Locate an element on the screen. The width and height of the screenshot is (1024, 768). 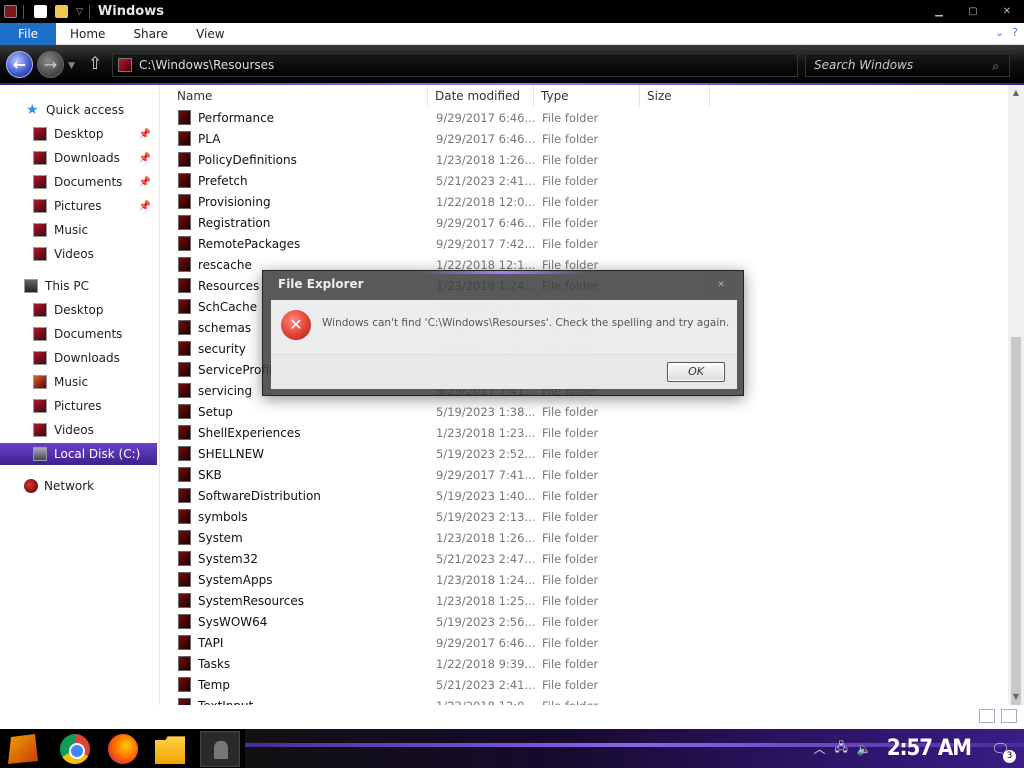
app-icon is located at coordinates (10, 11).